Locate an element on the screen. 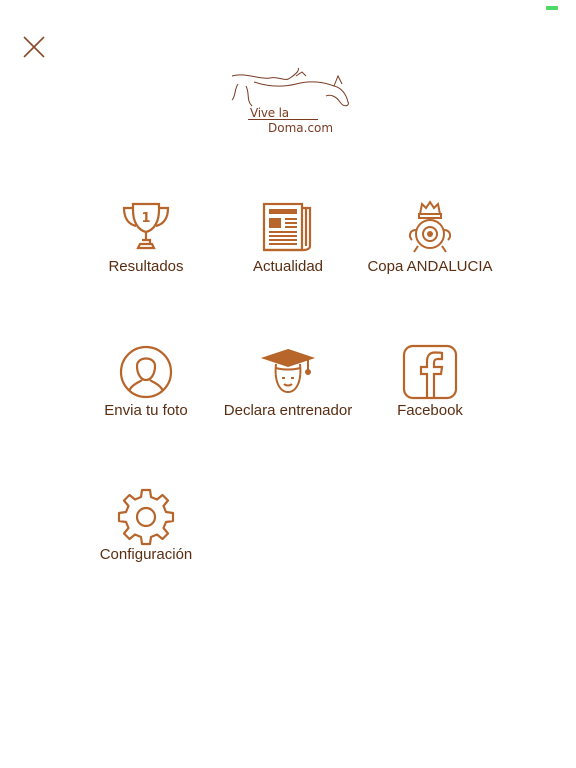 This screenshot has width=576, height=768. menu-item-envia-tu-foto: Envia tu foto is located at coordinates (146, 394).